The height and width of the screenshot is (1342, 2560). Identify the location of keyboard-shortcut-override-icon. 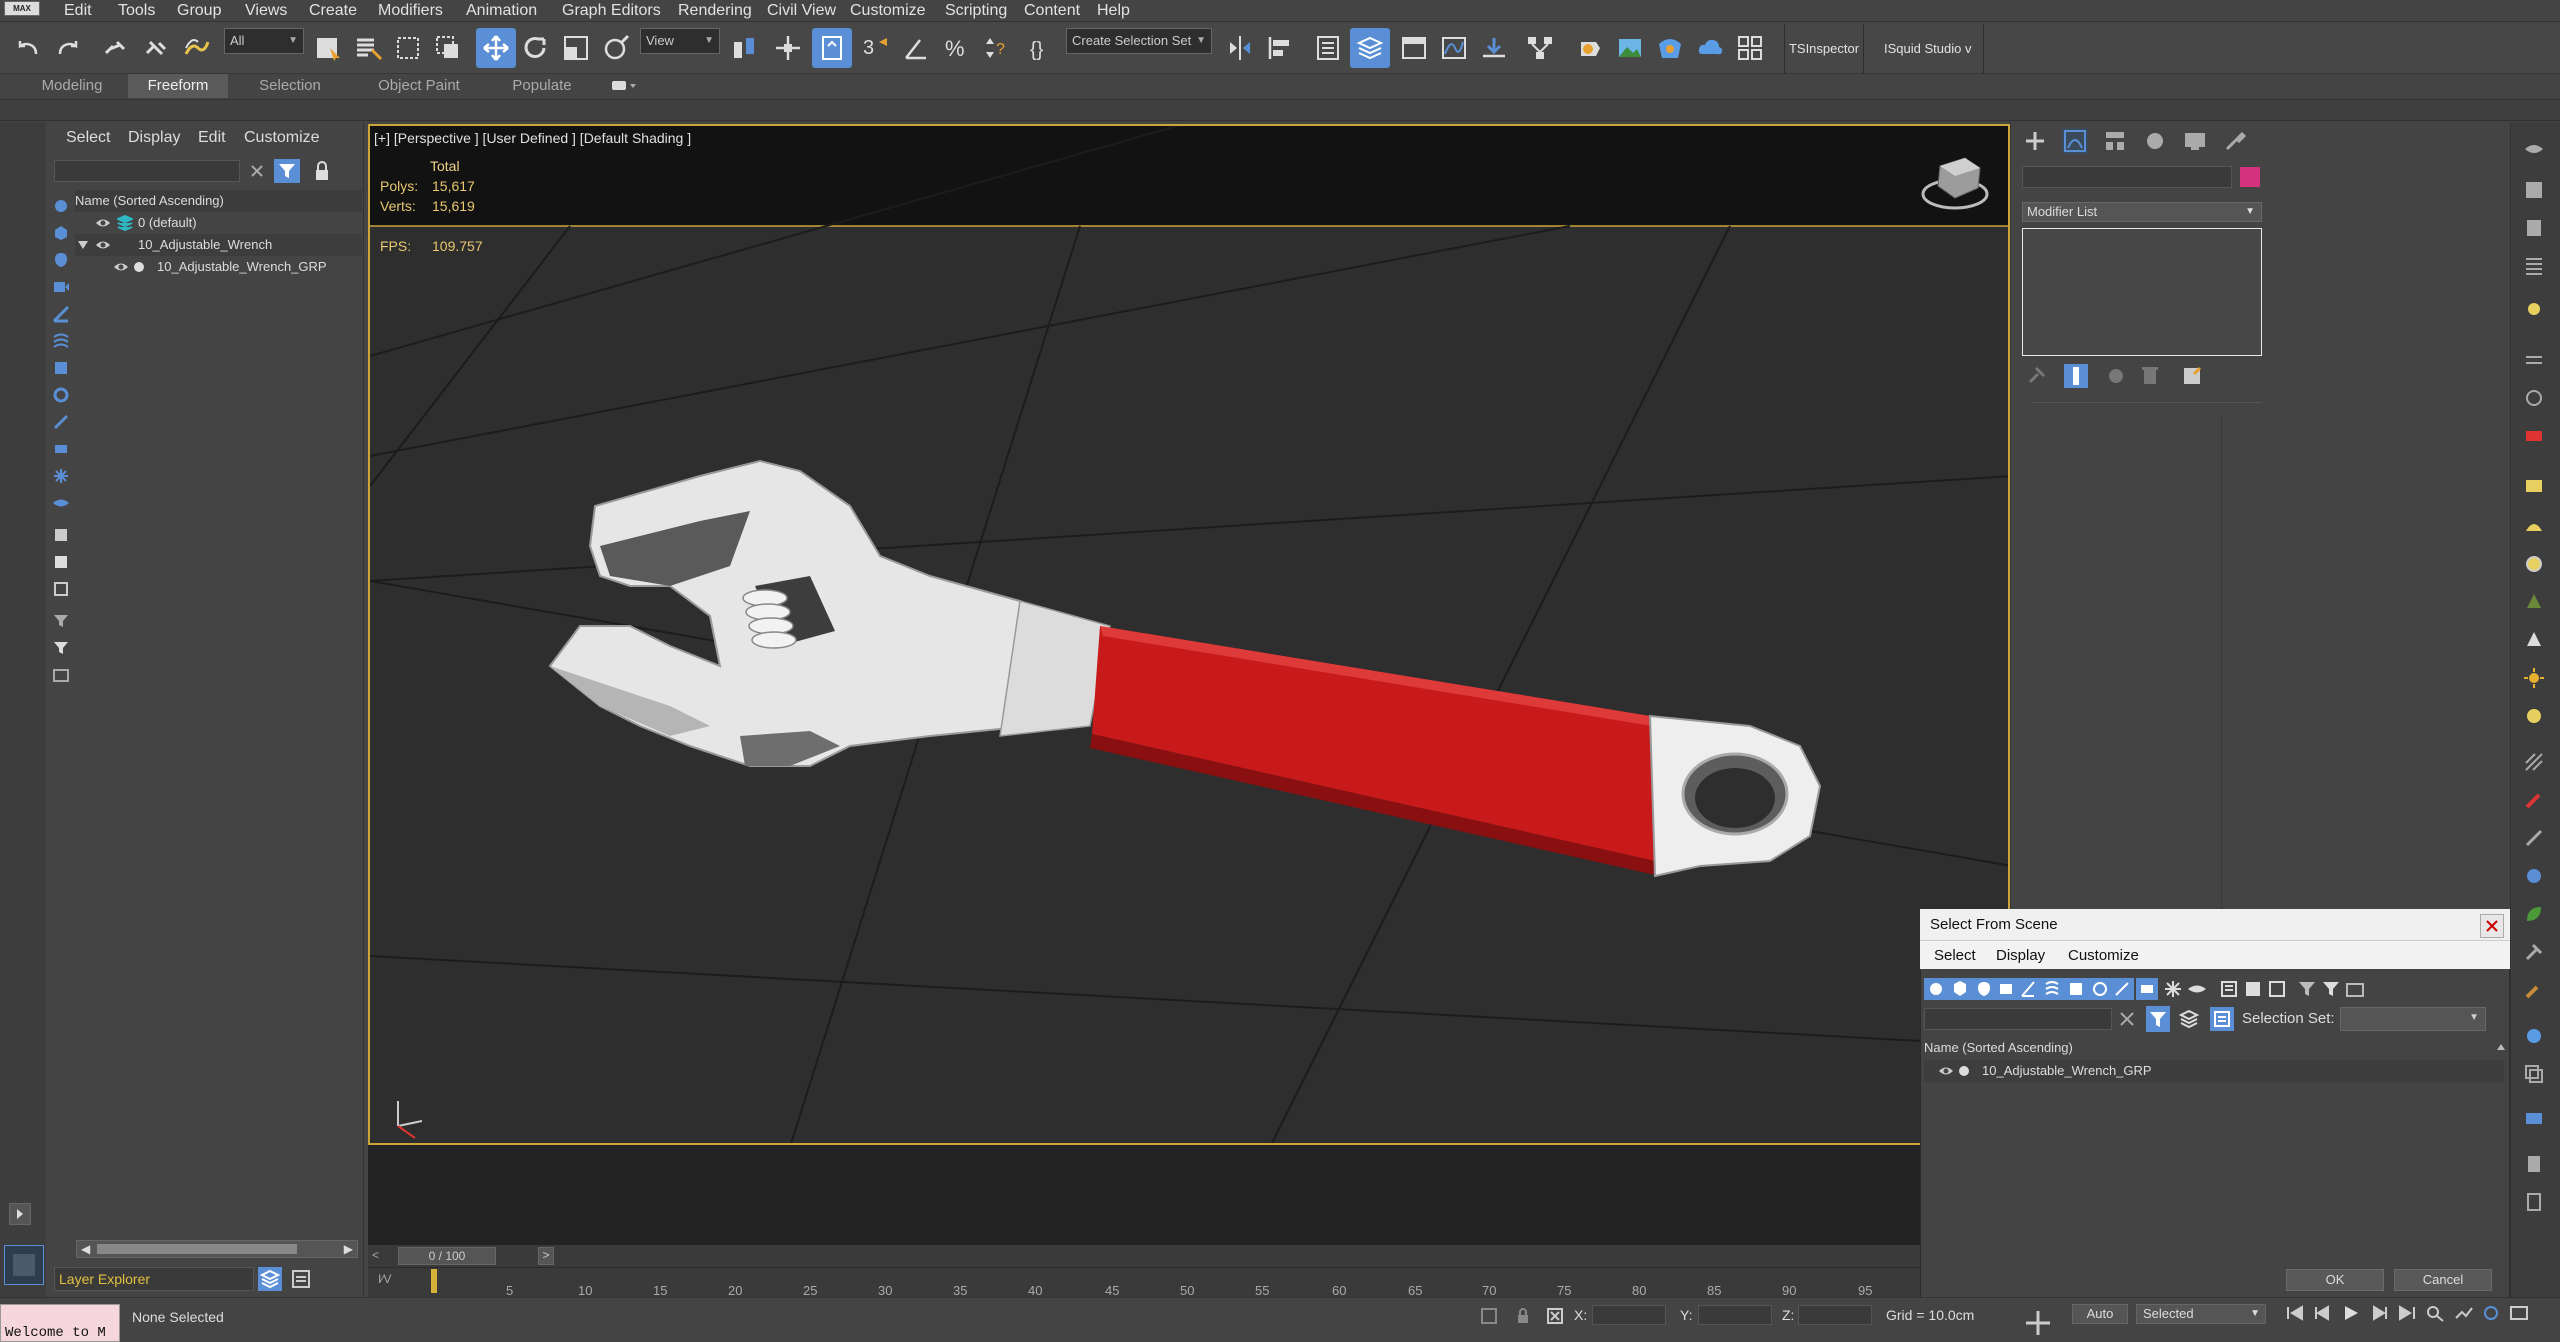
(832, 48).